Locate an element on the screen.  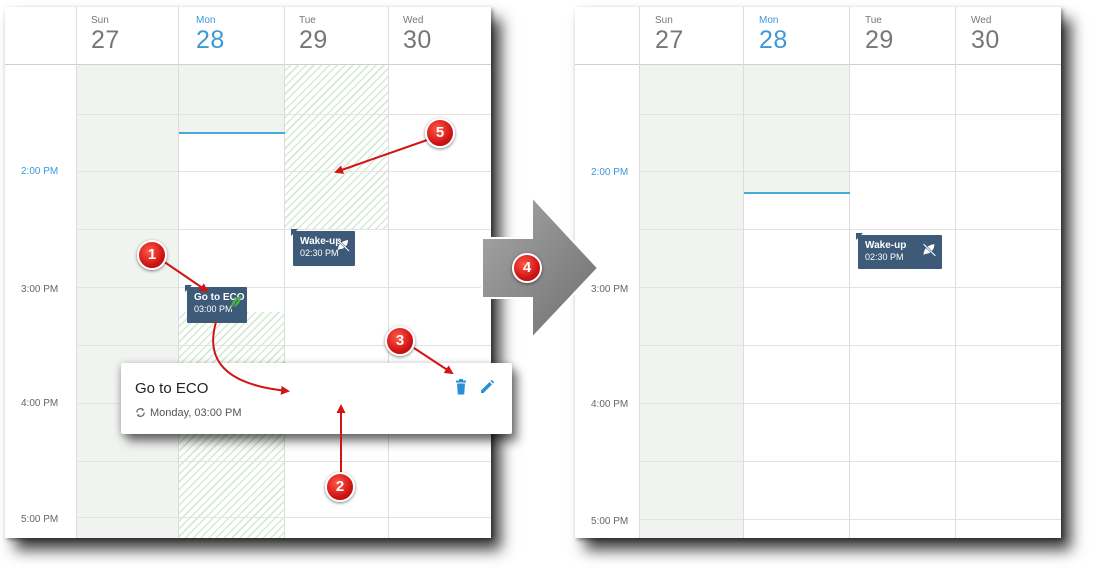
callout-badge-4: 4 is located at coordinates (527, 268).